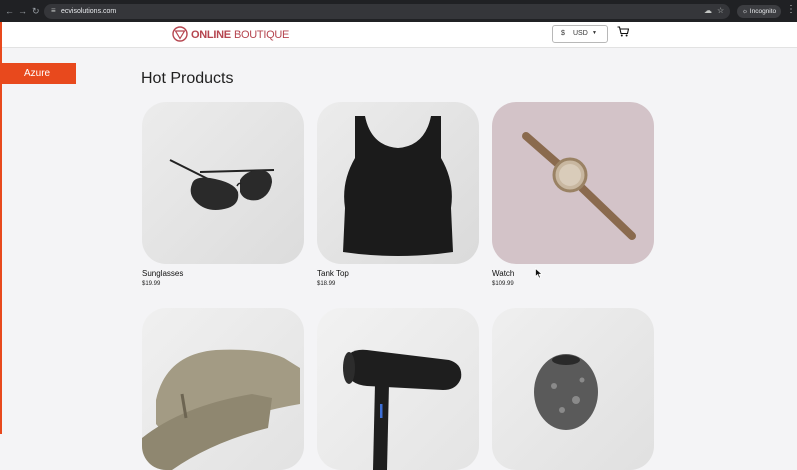 This screenshot has height=470, width=797. What do you see at coordinates (566, 392) in the screenshot?
I see `candle-holder-icon` at bounding box center [566, 392].